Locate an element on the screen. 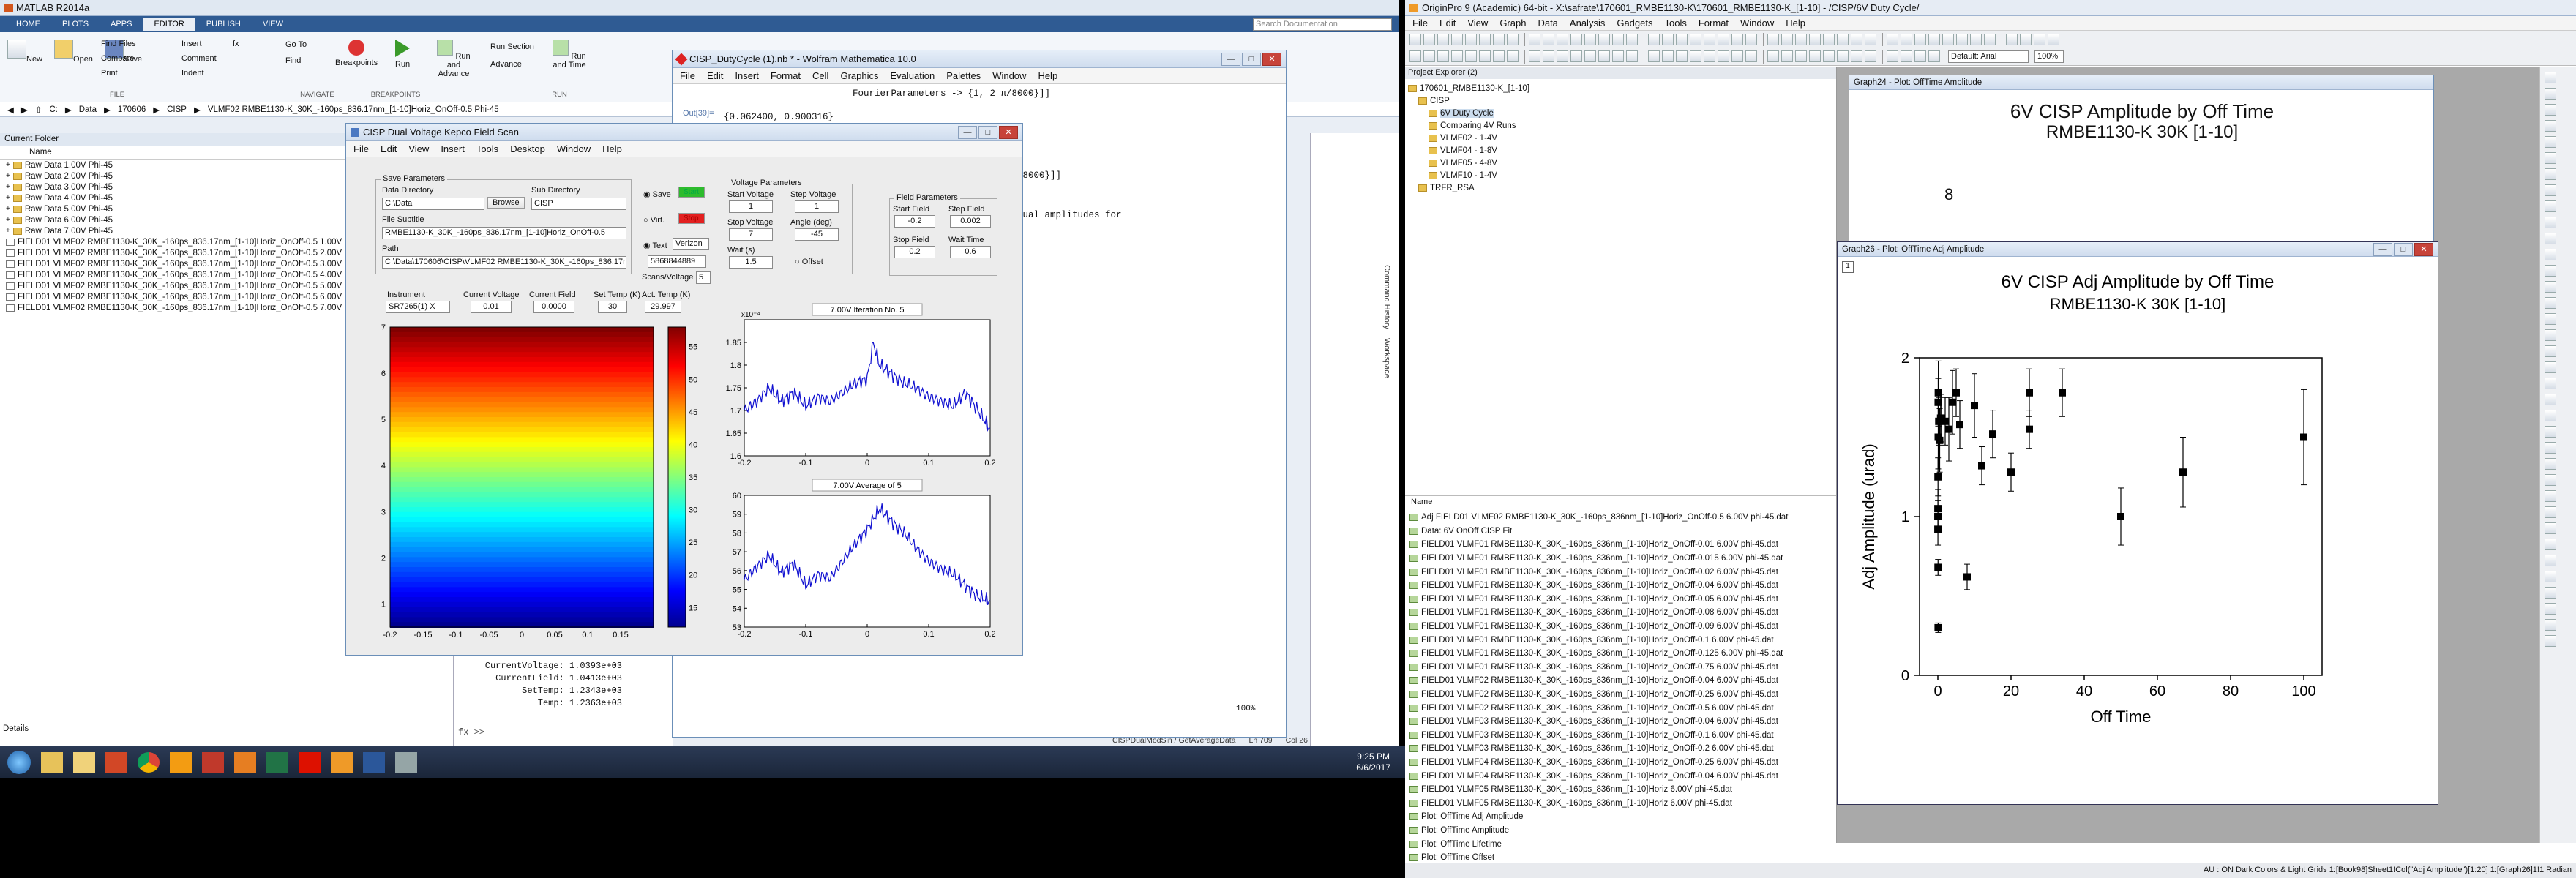 The height and width of the screenshot is (878, 2576). open-button: Open is located at coordinates (73, 52).